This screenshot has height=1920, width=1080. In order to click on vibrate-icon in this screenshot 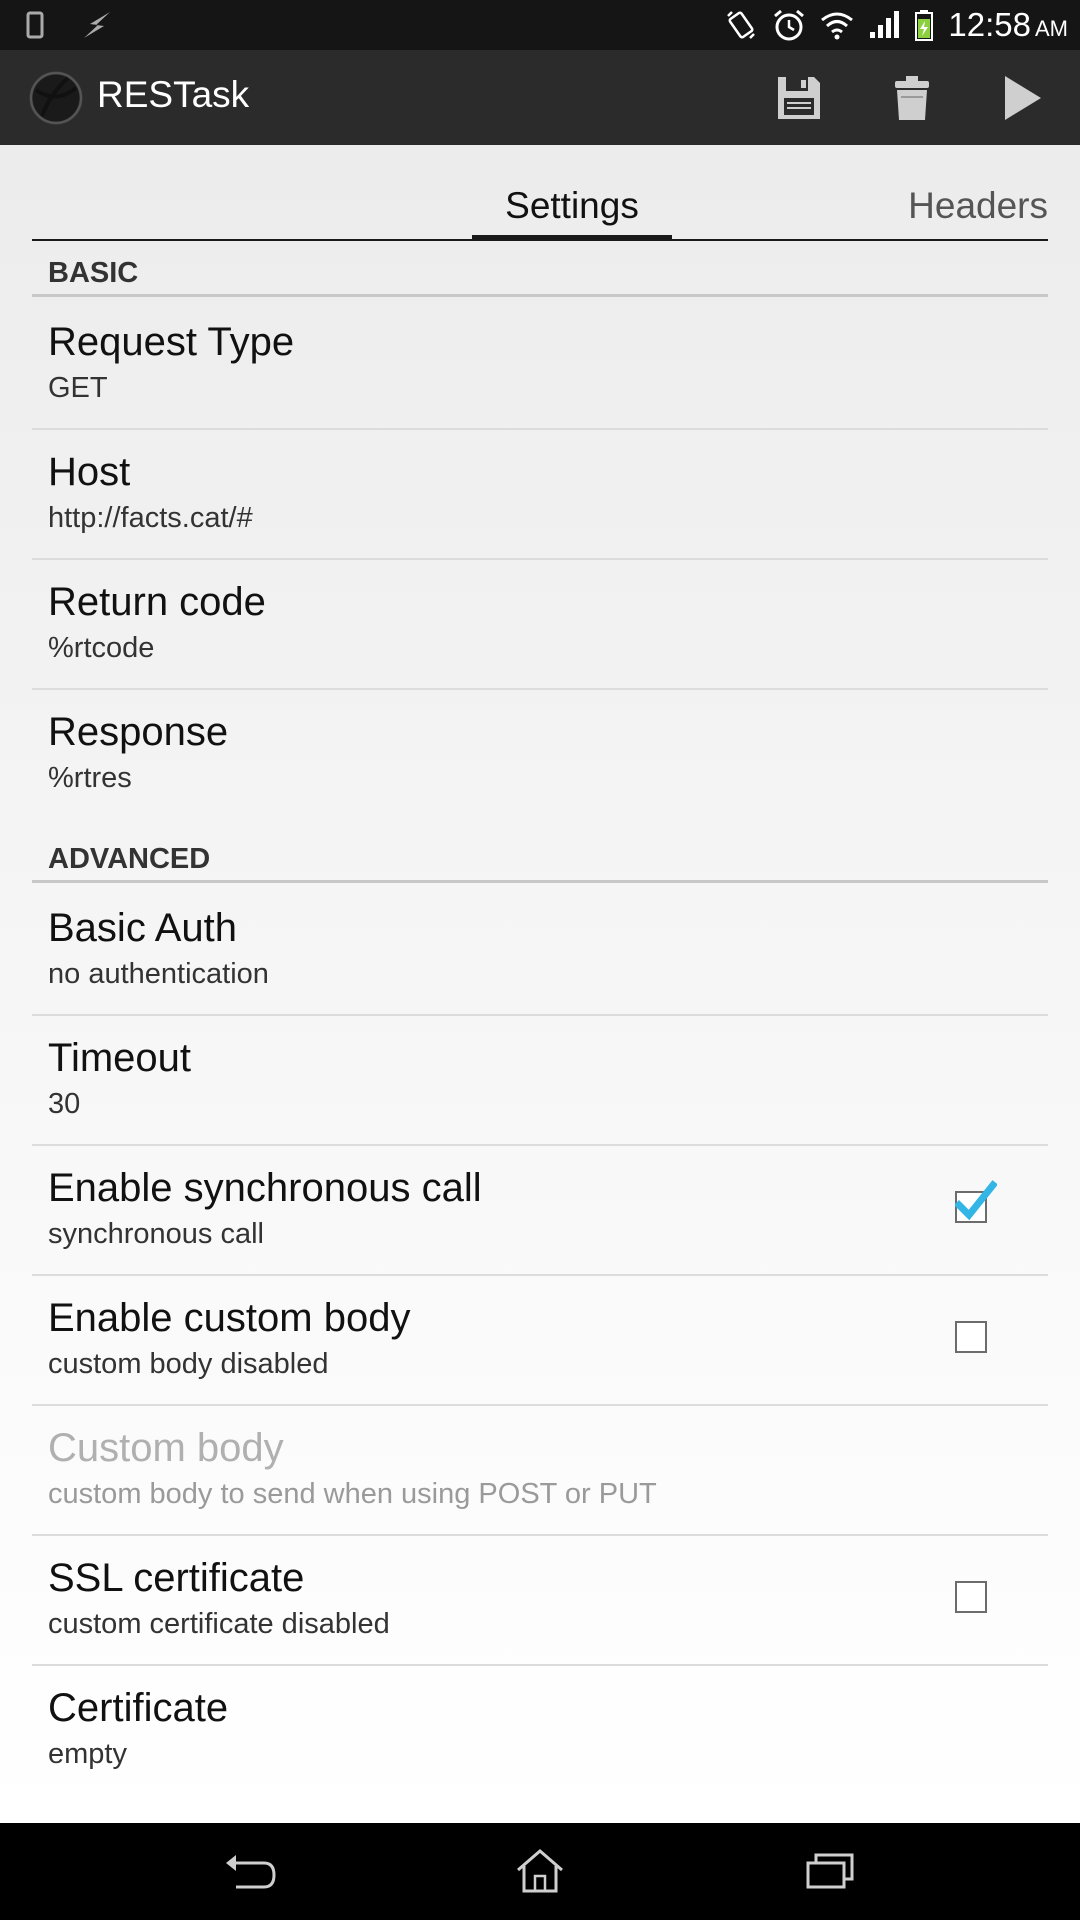, I will do `click(741, 25)`.